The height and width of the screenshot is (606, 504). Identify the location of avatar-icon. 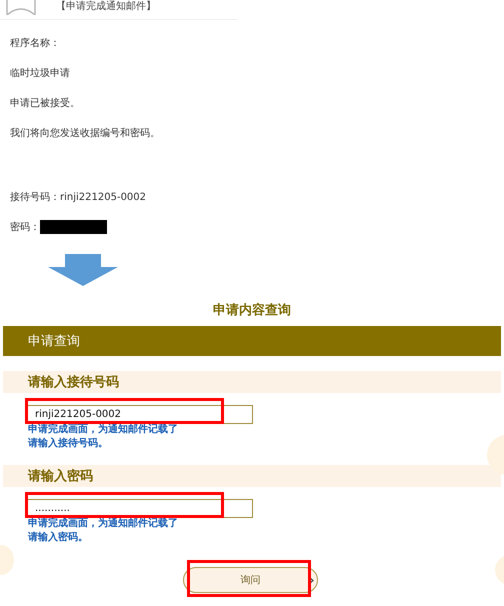
(21, 7).